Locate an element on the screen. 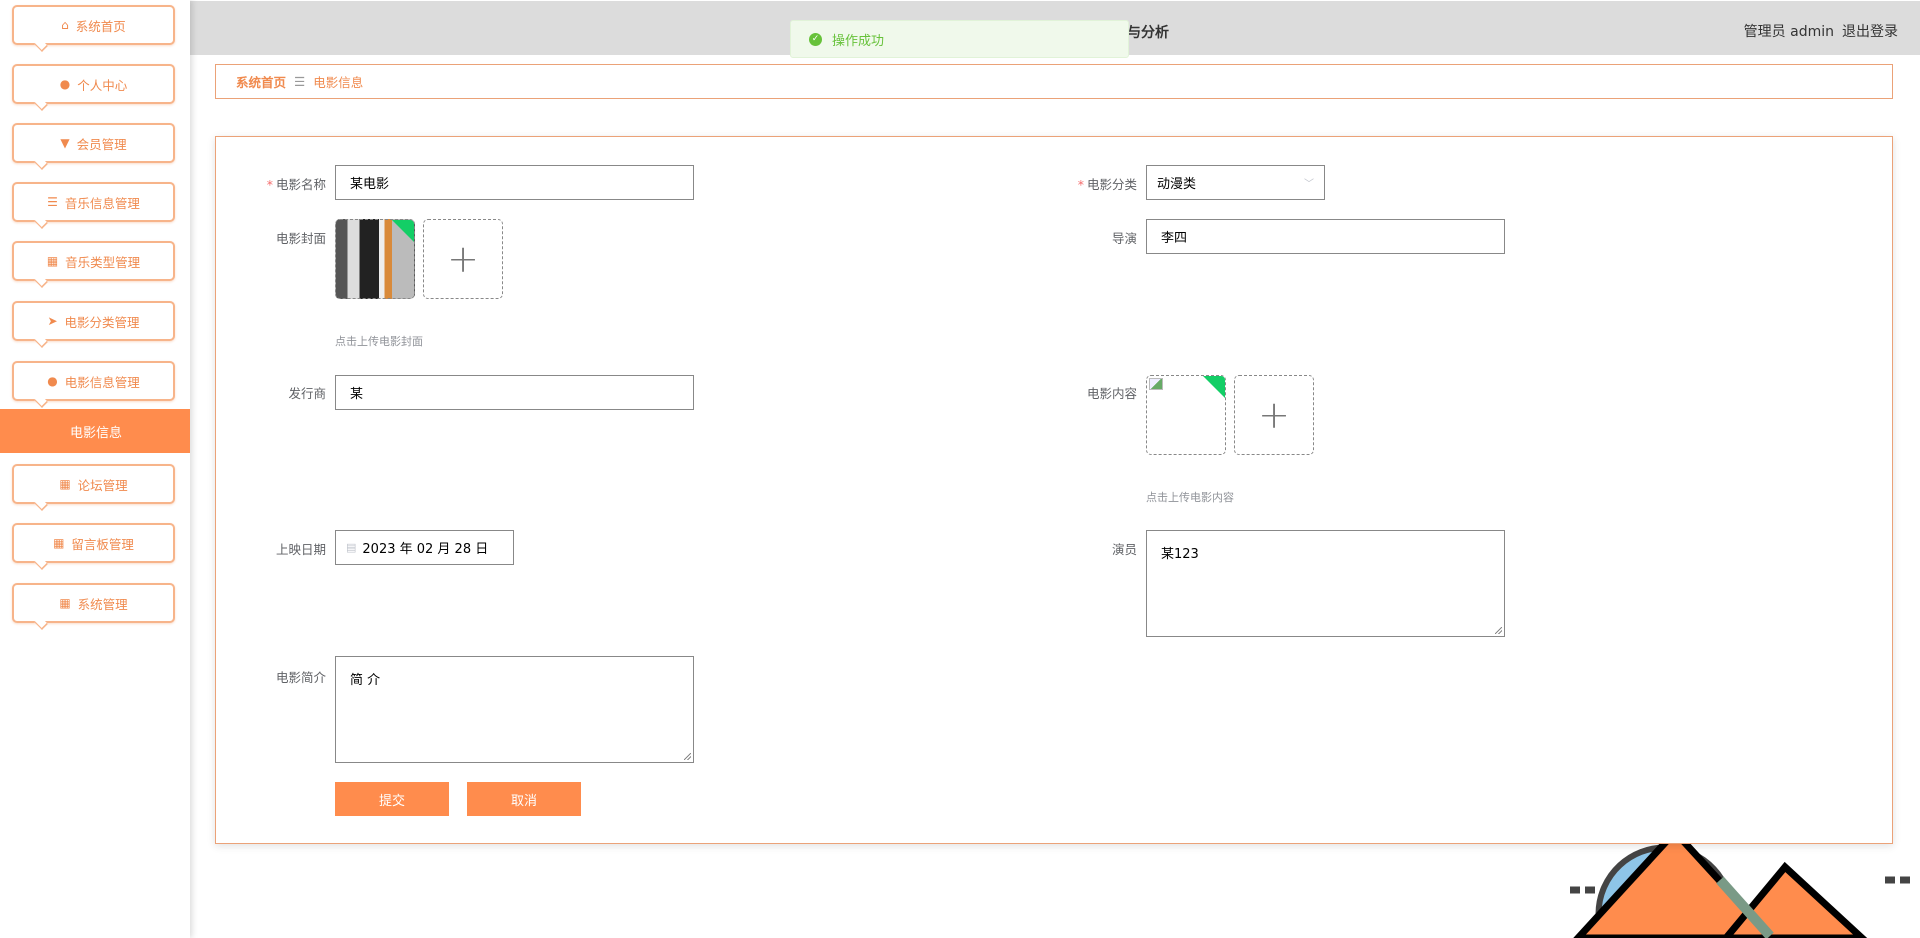 The height and width of the screenshot is (938, 1920). sidebar-item-music-info: ☰ 音乐信息管理 is located at coordinates (93, 202).